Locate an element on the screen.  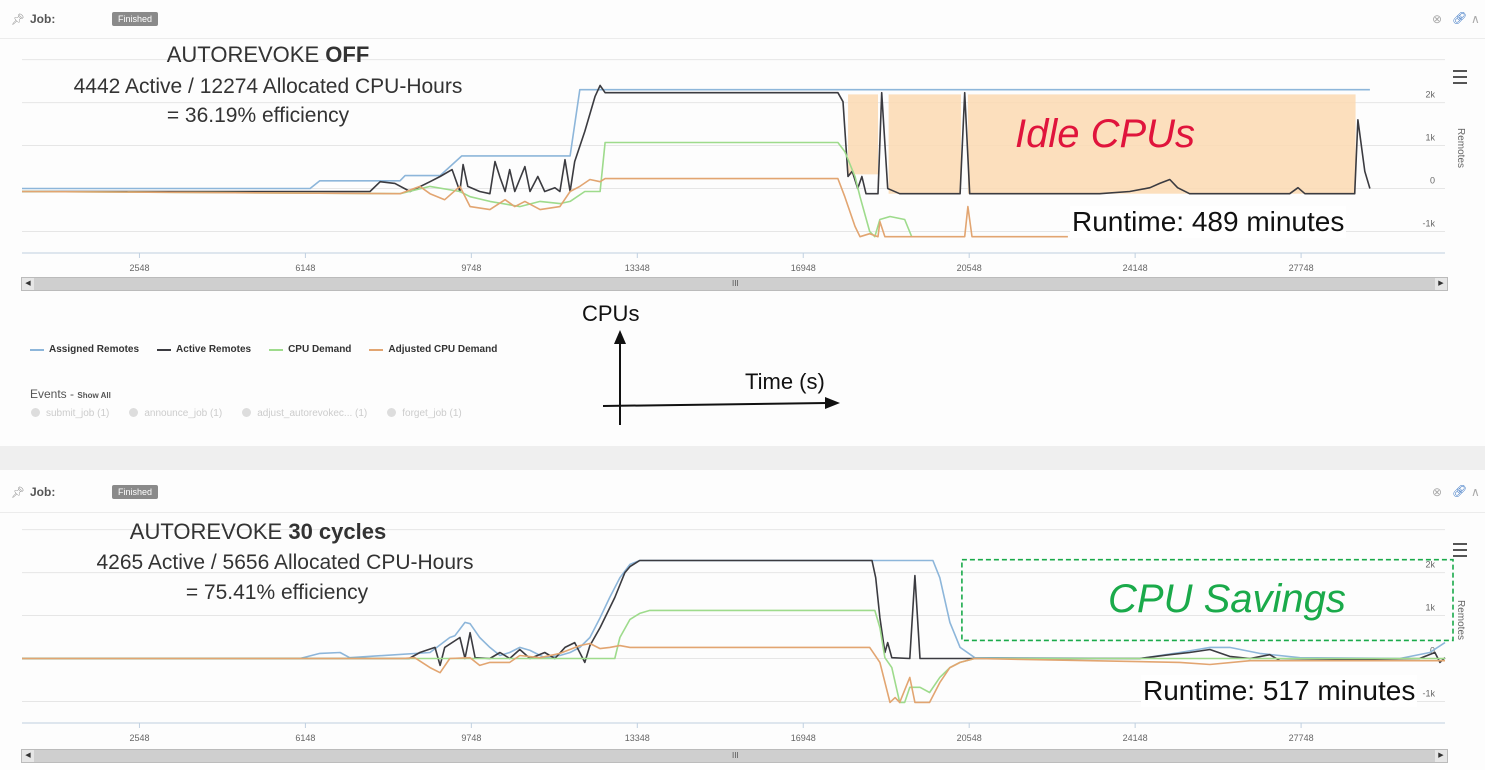
y-tick-label: -1k is located at coordinates (1428, 694).